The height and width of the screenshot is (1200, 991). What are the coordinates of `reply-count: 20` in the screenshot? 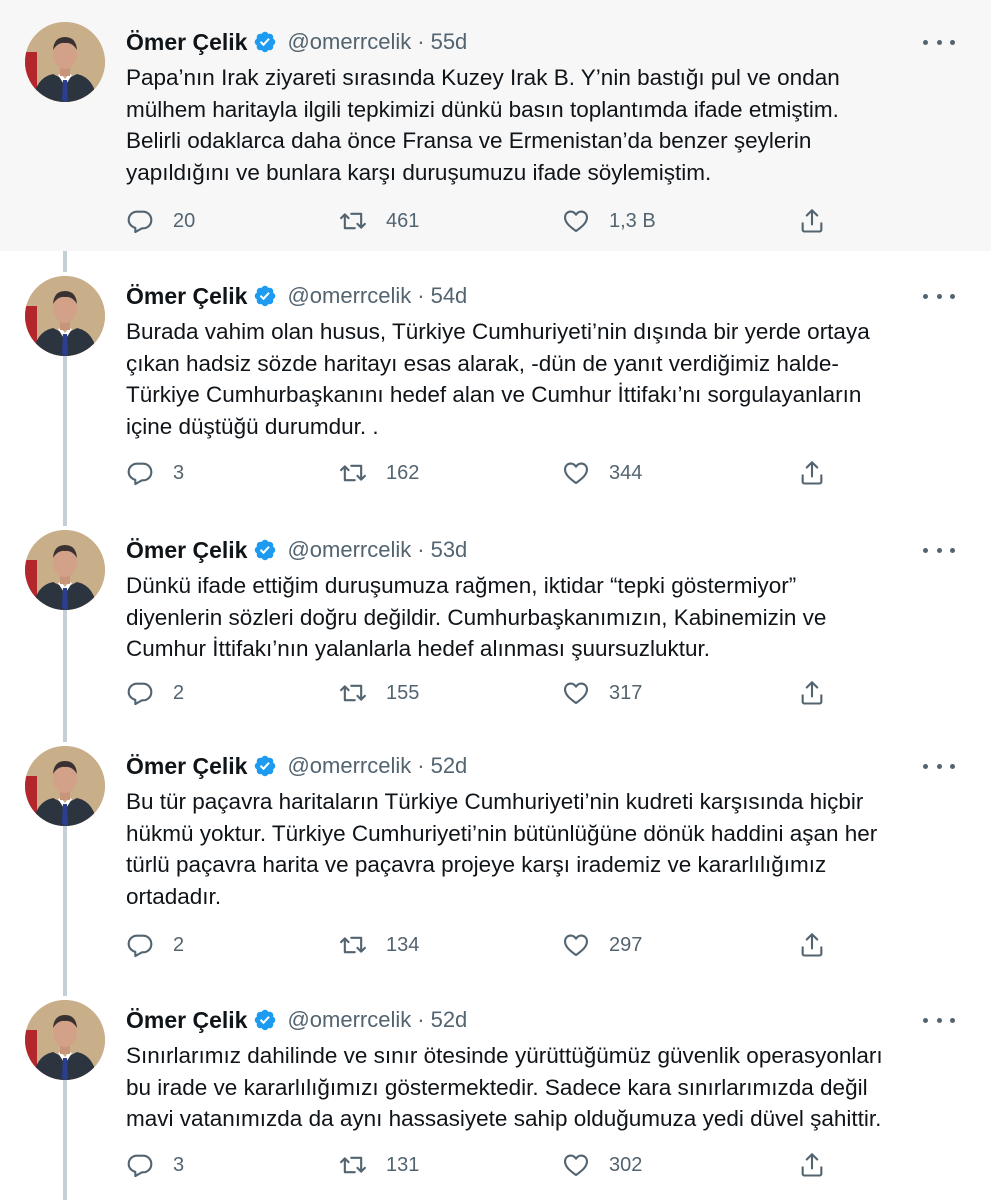 It's located at (184, 220).